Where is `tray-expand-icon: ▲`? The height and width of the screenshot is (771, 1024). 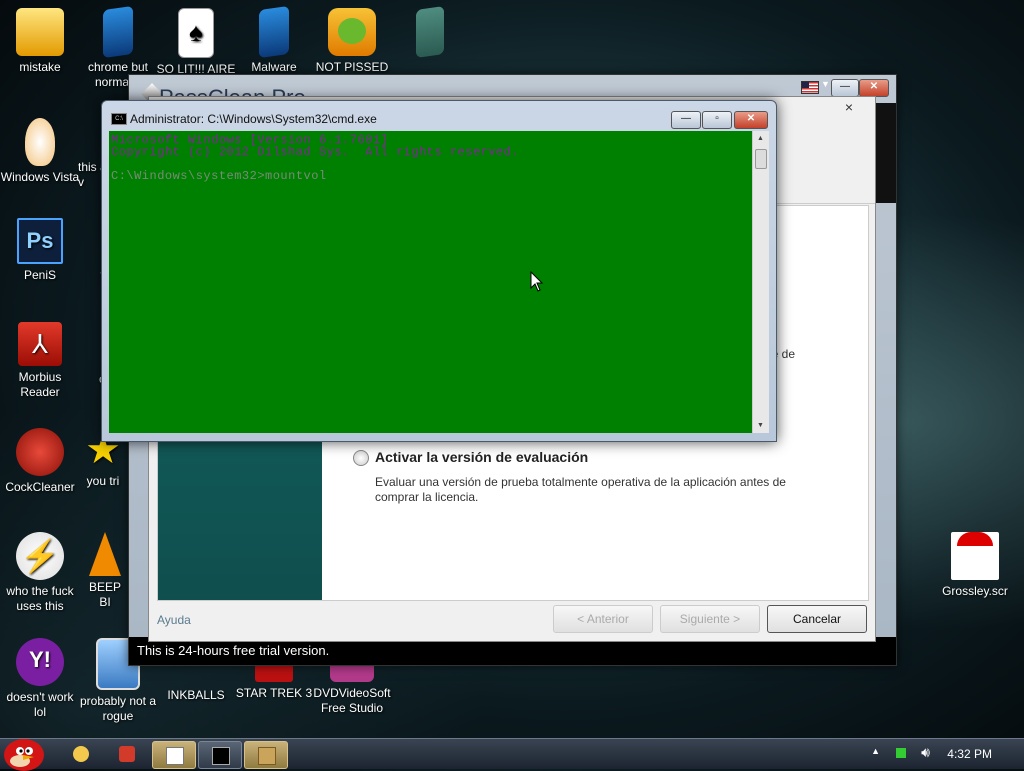
tray-expand-icon: ▲ is located at coordinates (875, 751).